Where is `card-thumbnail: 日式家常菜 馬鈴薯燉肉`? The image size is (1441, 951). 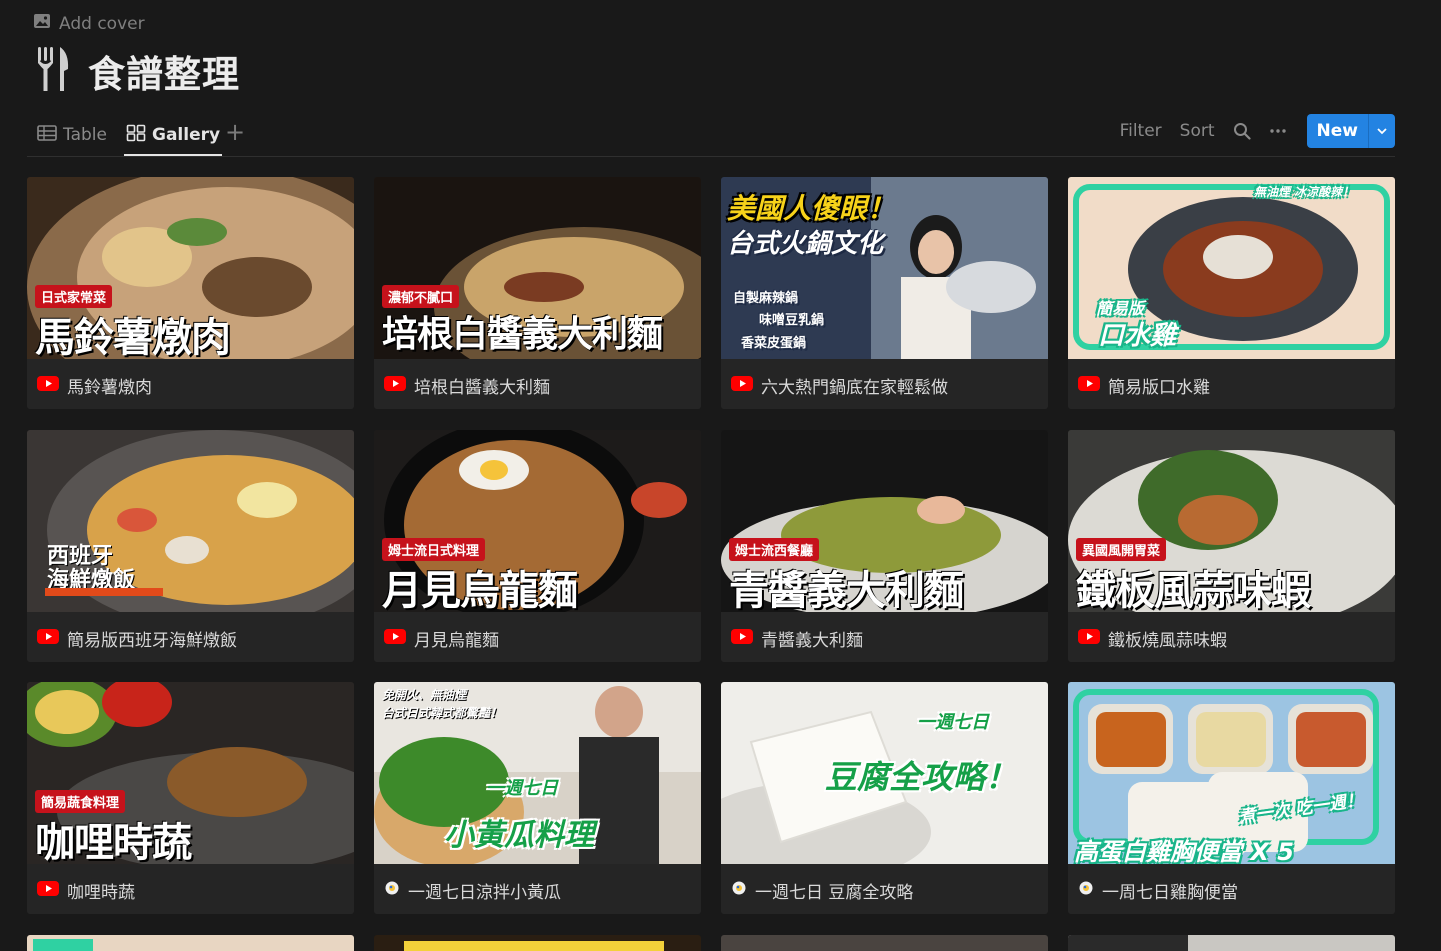 card-thumbnail: 日式家常菜 馬鈴薯燉肉 is located at coordinates (190, 268).